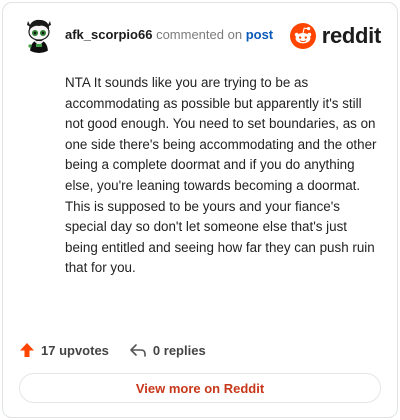  I want to click on comment-footer: 17 upvotes 0 replies, so click(112, 350).